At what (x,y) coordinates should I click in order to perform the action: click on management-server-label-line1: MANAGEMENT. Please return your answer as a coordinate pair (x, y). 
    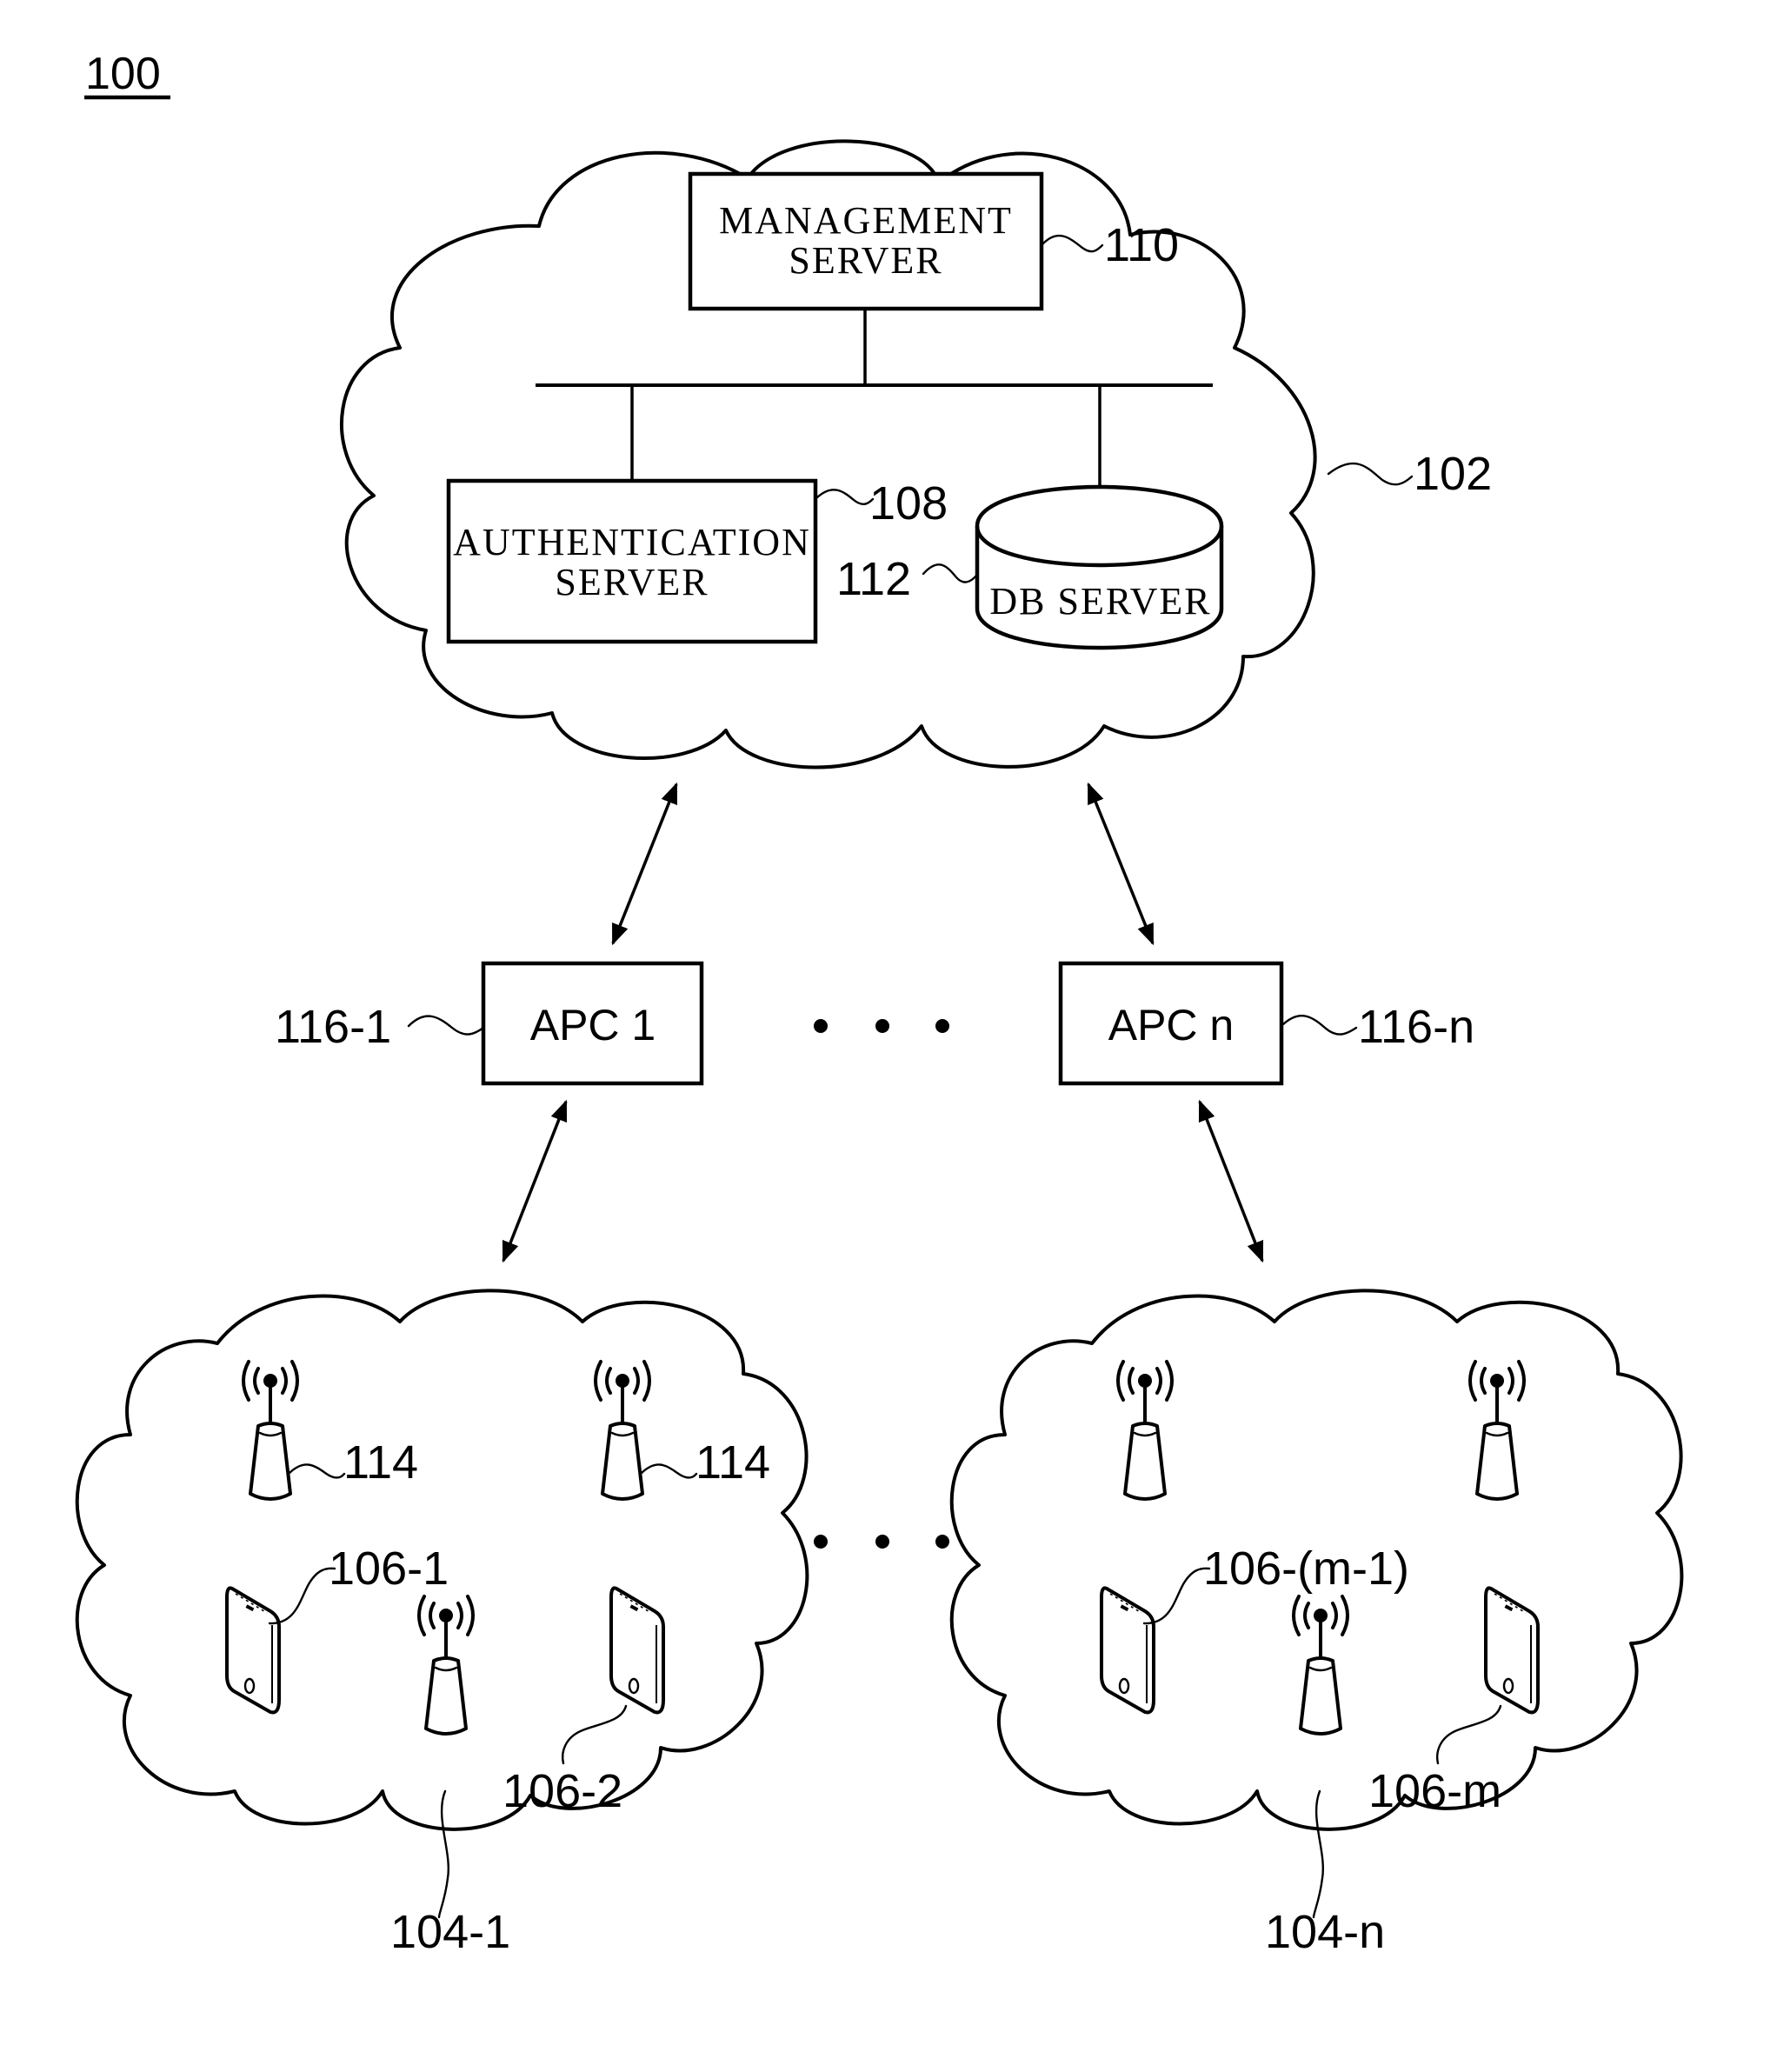
    Looking at the image, I should click on (866, 221).